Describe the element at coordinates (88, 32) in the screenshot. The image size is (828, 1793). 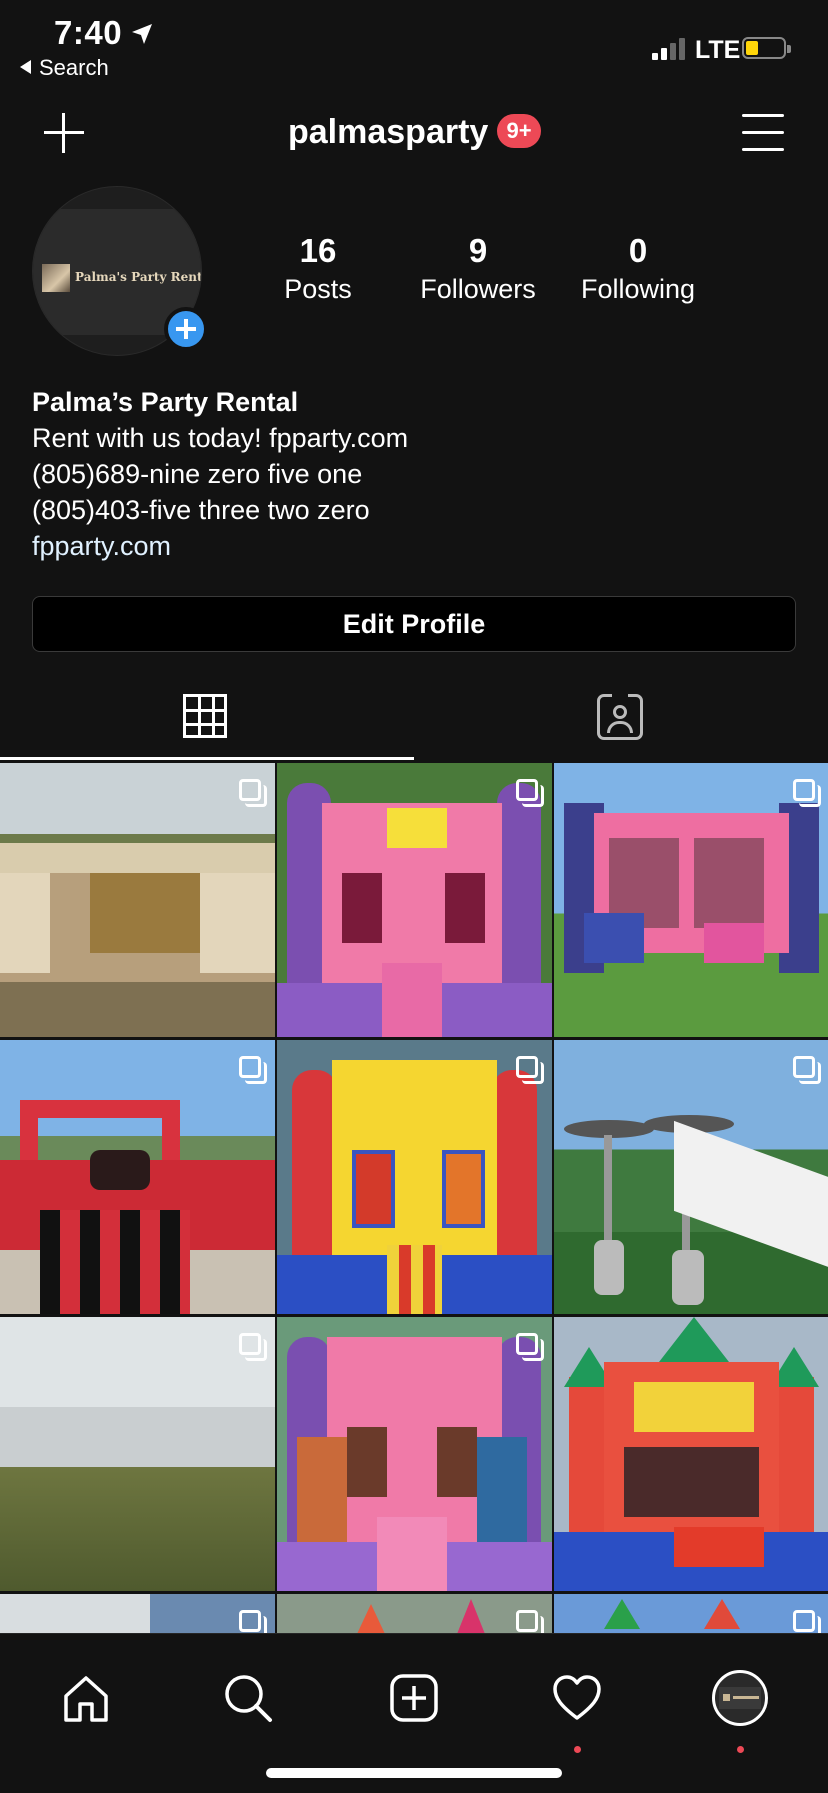
I see `status-time: 7:40` at that location.